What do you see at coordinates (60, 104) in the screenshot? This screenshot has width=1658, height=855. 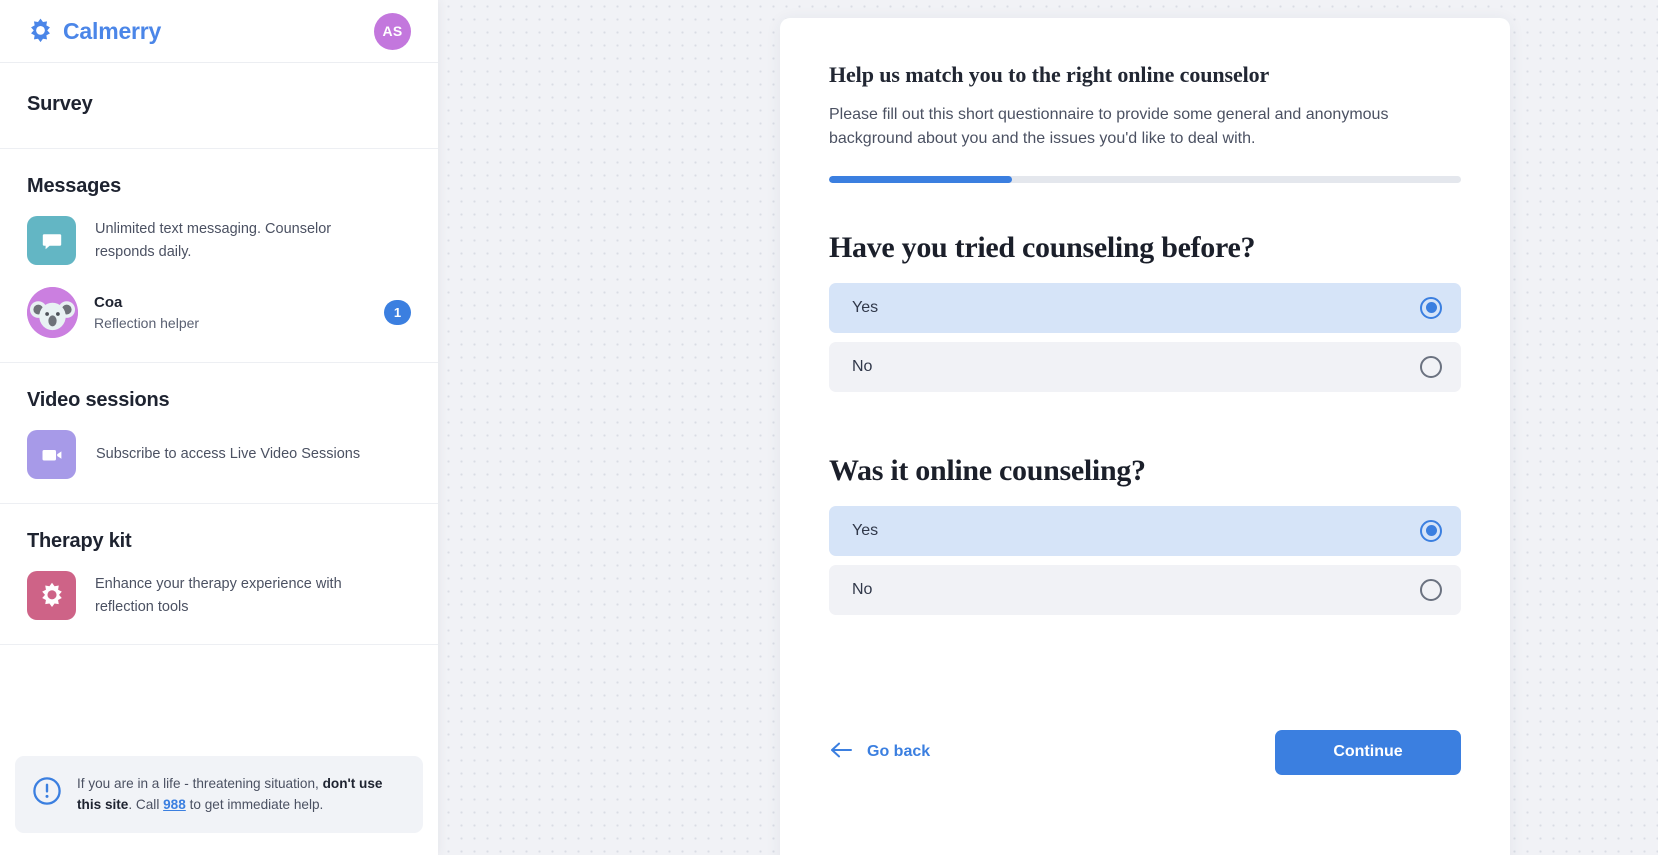 I see `sidebar-item-survey-label: Survey` at bounding box center [60, 104].